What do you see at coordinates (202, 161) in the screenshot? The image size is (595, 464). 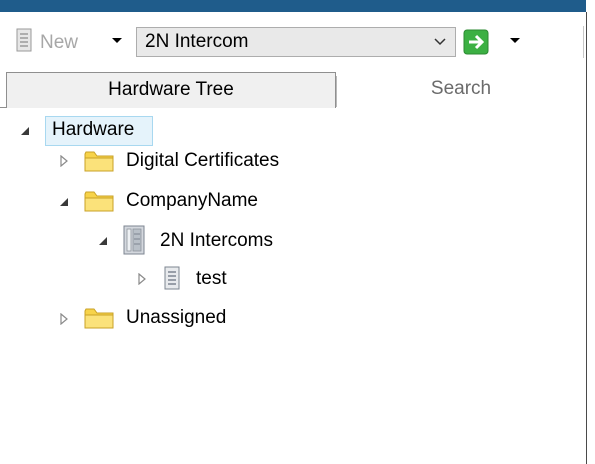 I see `tree-node-digital-certificates: Digital Certificates` at bounding box center [202, 161].